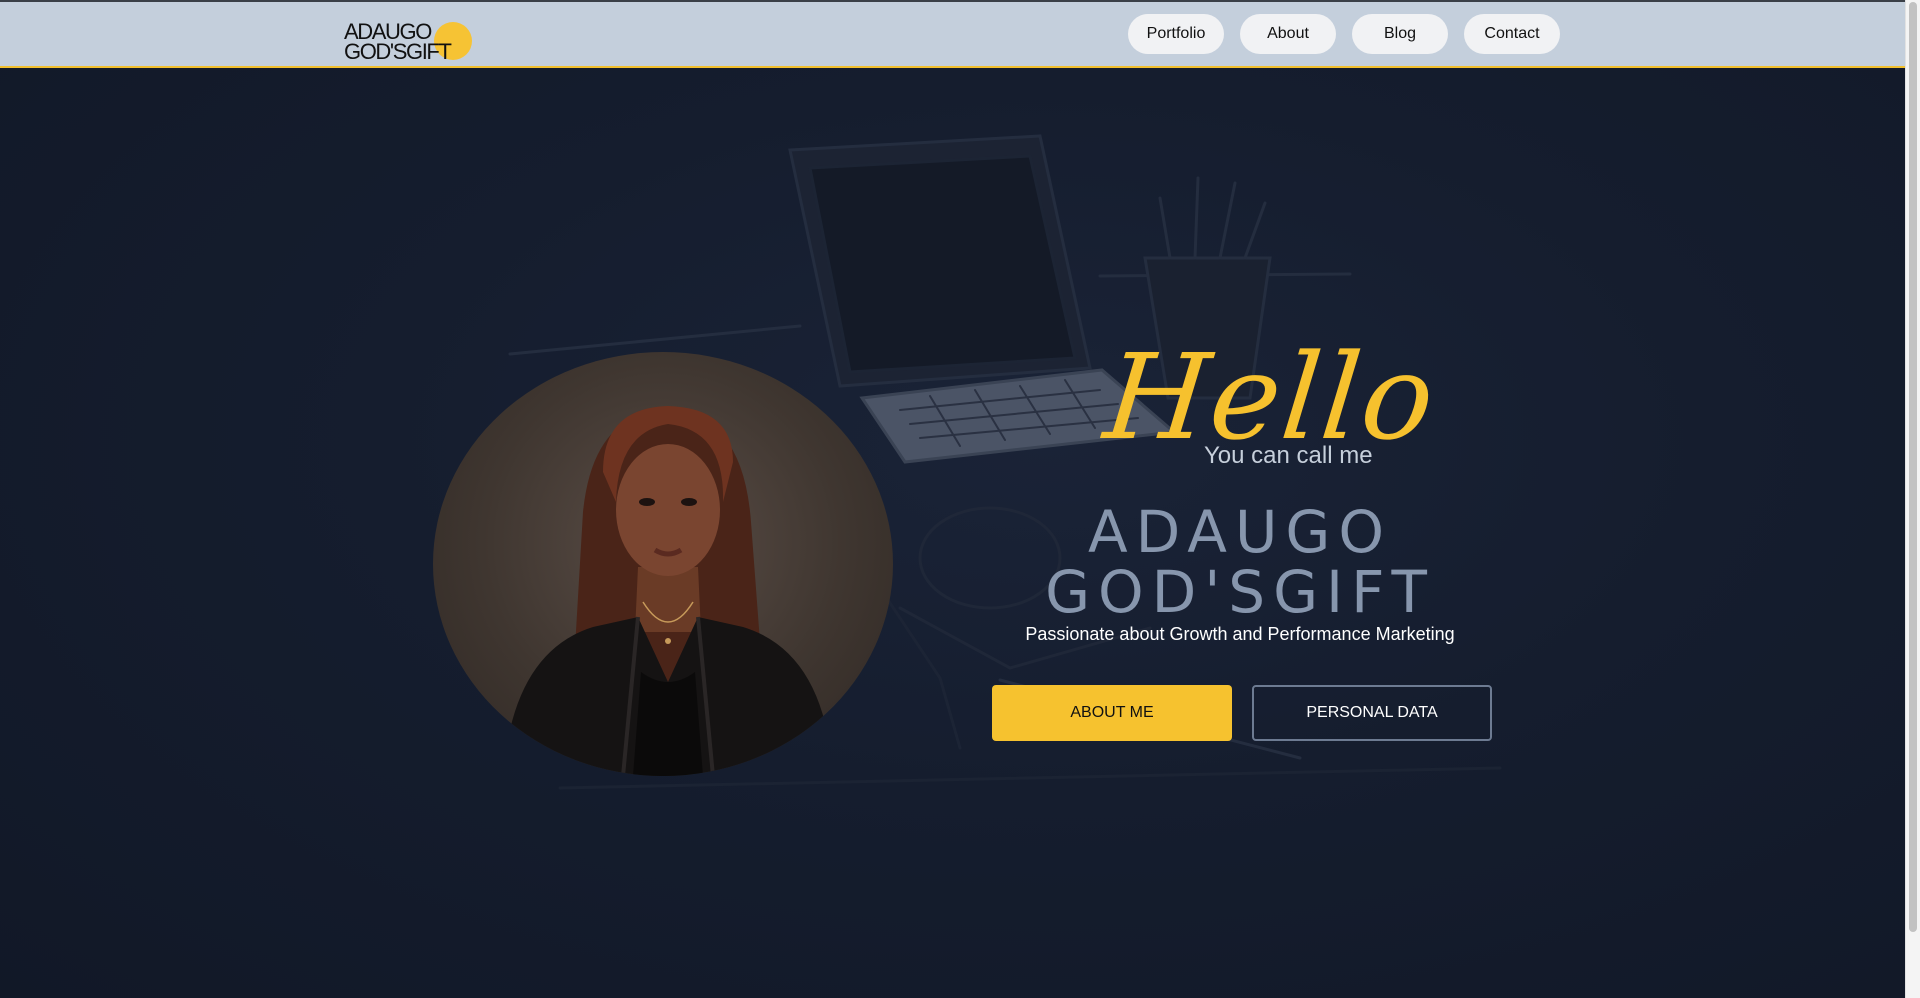 Image resolution: width=1920 pixels, height=998 pixels. What do you see at coordinates (1240, 532) in the screenshot?
I see `name-line-1: ADAUGO` at bounding box center [1240, 532].